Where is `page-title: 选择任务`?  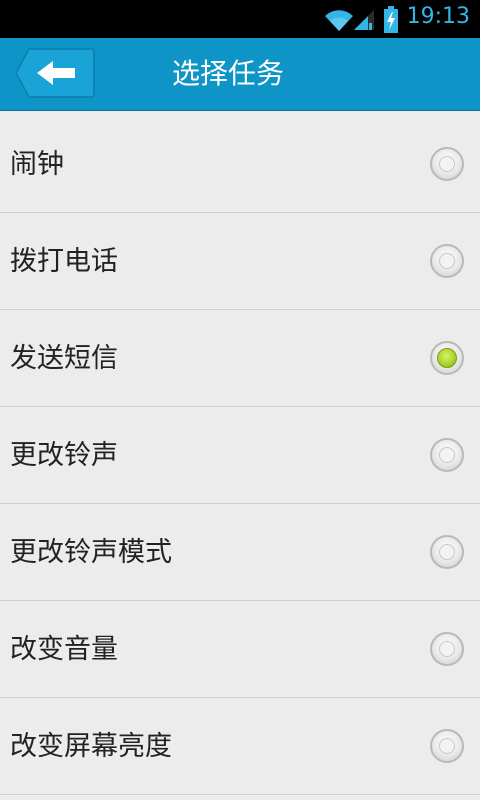
page-title: 选择任务 is located at coordinates (227, 73).